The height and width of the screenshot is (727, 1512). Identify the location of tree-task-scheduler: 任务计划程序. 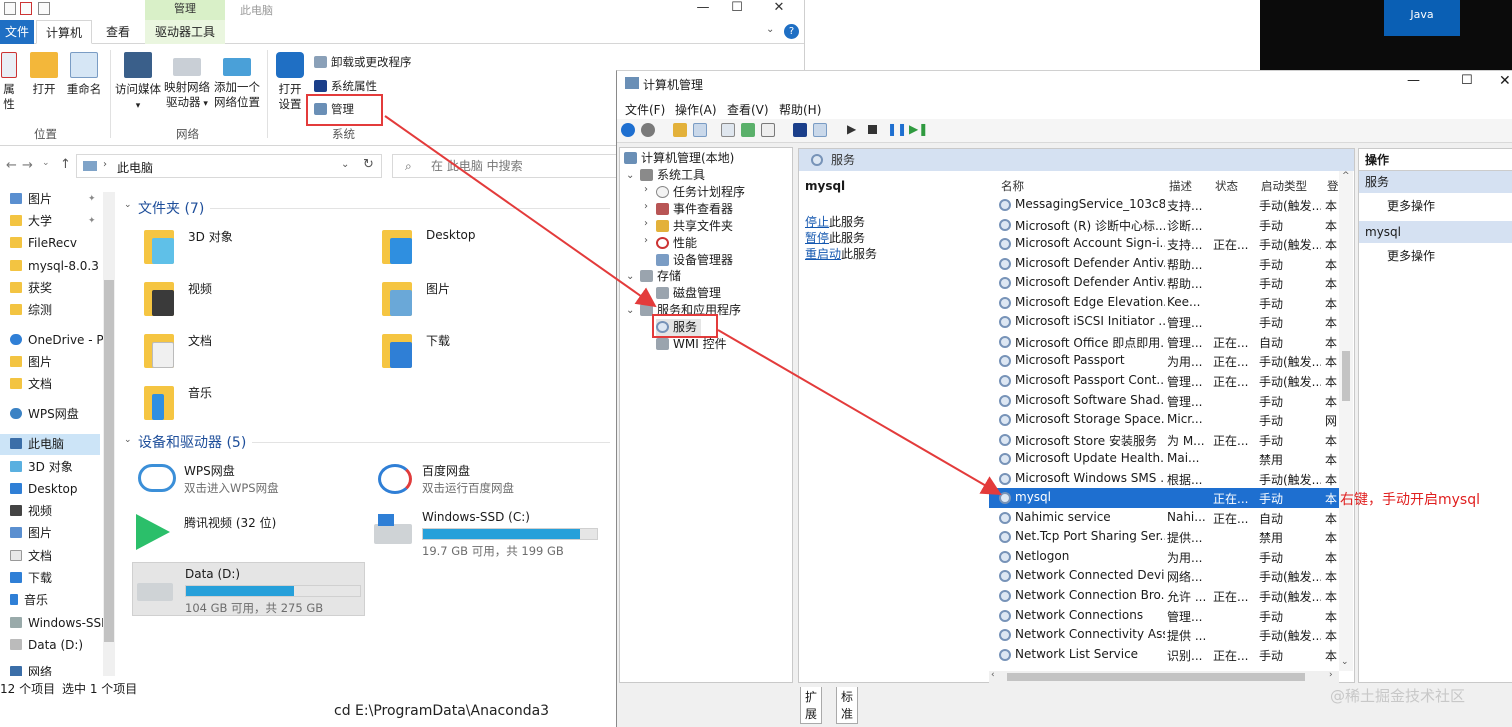
(700, 192).